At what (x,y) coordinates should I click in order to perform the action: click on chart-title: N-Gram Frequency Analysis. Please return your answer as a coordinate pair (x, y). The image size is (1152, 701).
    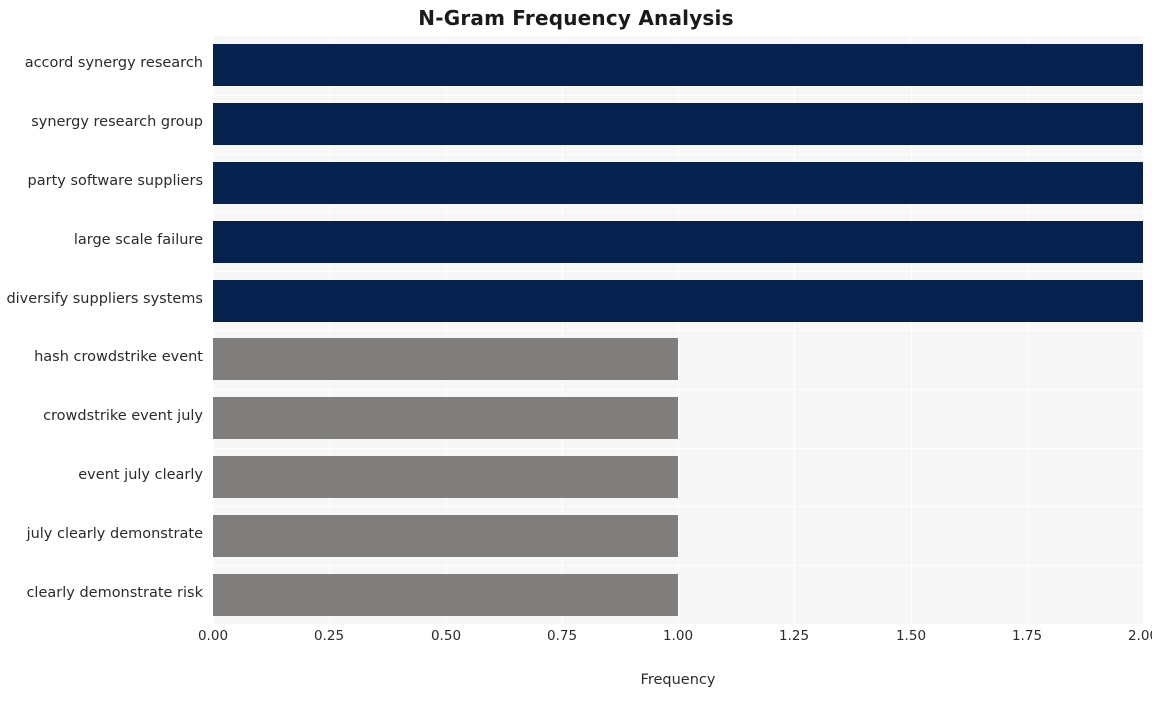
    Looking at the image, I should click on (576, 18).